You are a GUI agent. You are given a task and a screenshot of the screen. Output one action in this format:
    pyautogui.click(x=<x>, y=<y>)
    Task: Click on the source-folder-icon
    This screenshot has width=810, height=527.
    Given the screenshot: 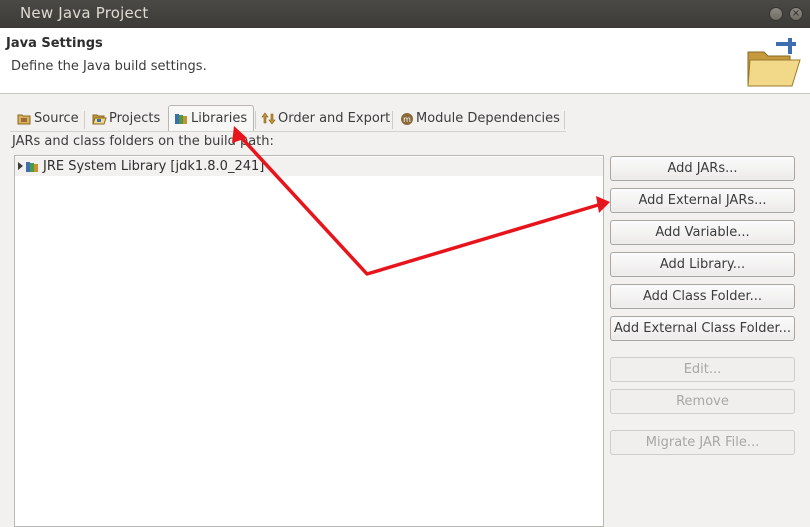 What is the action you would take?
    pyautogui.click(x=24, y=119)
    